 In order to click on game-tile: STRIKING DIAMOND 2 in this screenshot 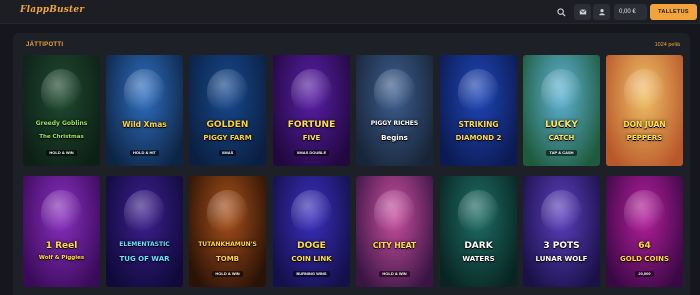, I will do `click(478, 110)`.